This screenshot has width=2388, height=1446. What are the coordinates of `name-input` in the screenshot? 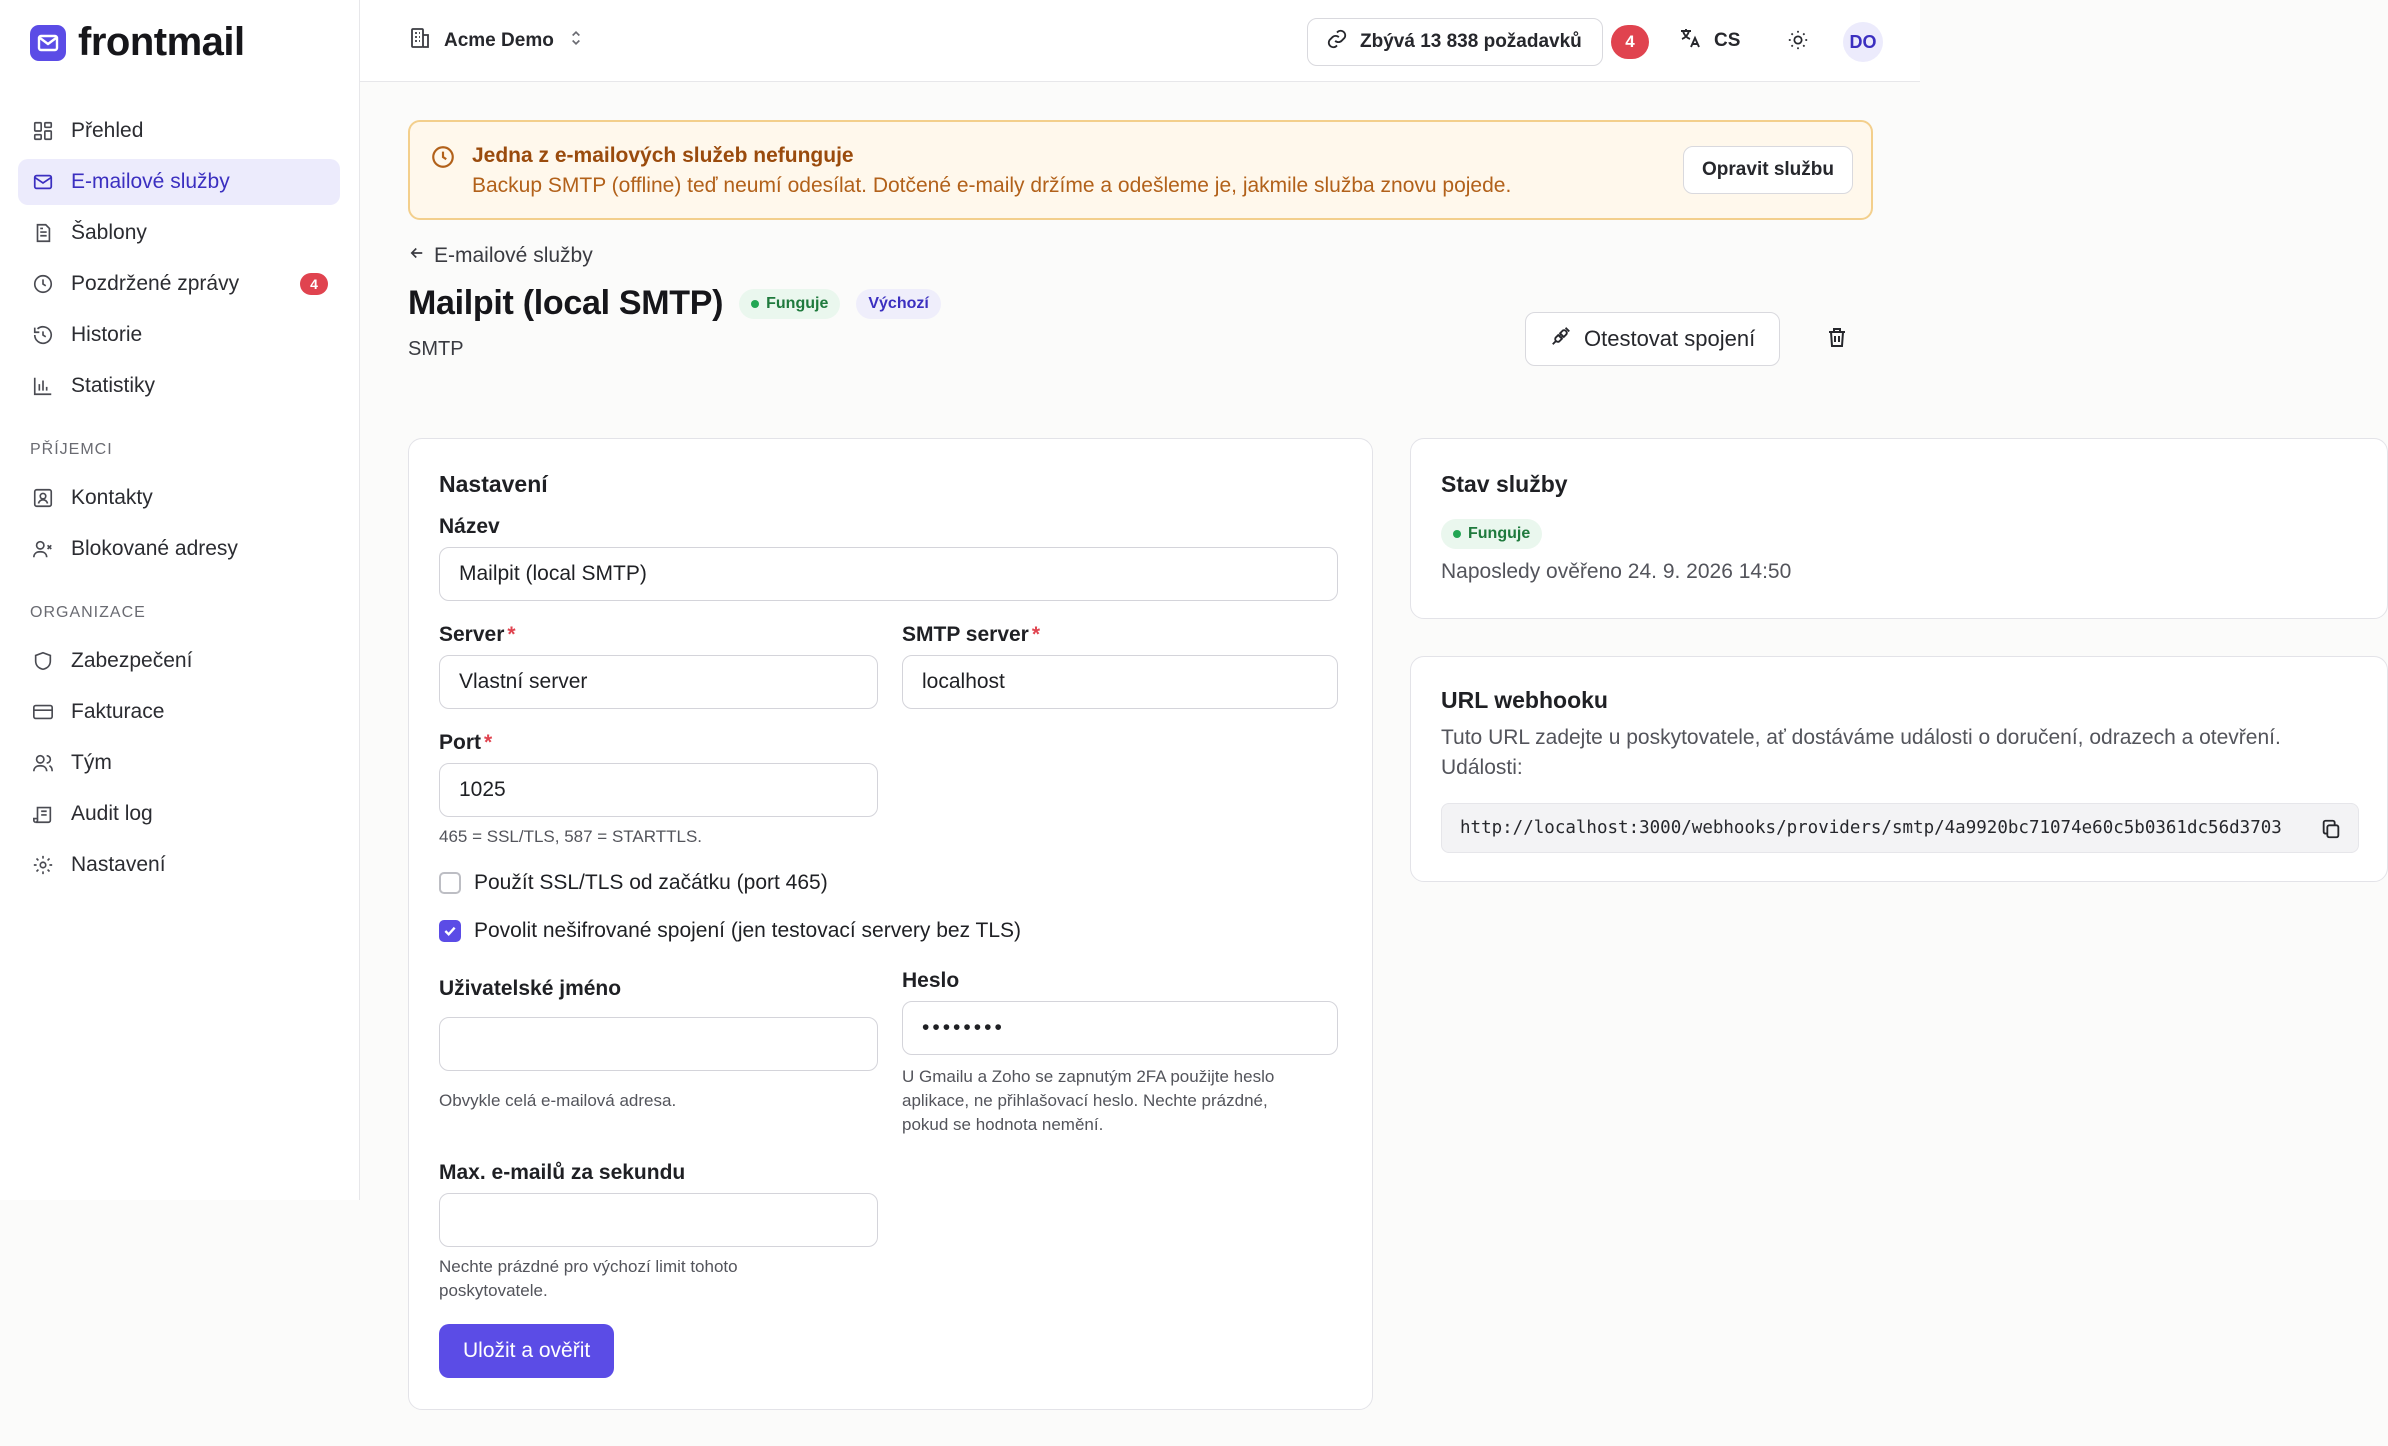 It's located at (888, 574).